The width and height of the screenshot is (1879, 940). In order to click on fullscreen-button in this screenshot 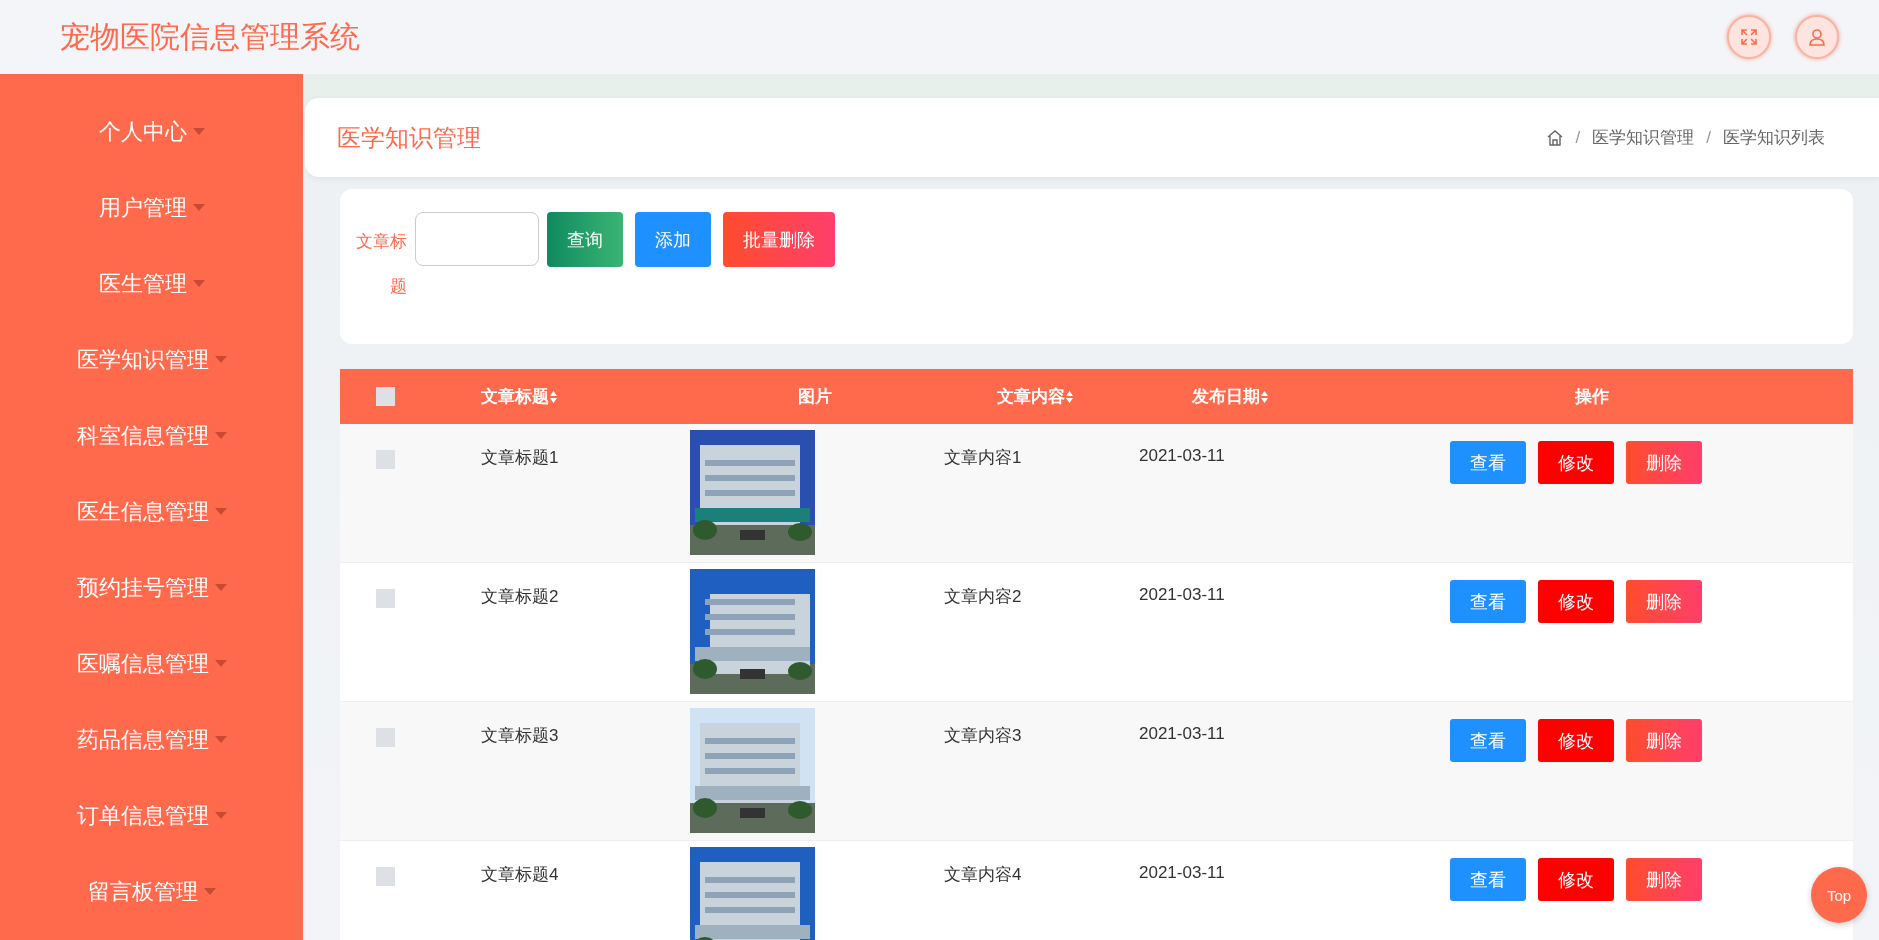, I will do `click(1749, 37)`.